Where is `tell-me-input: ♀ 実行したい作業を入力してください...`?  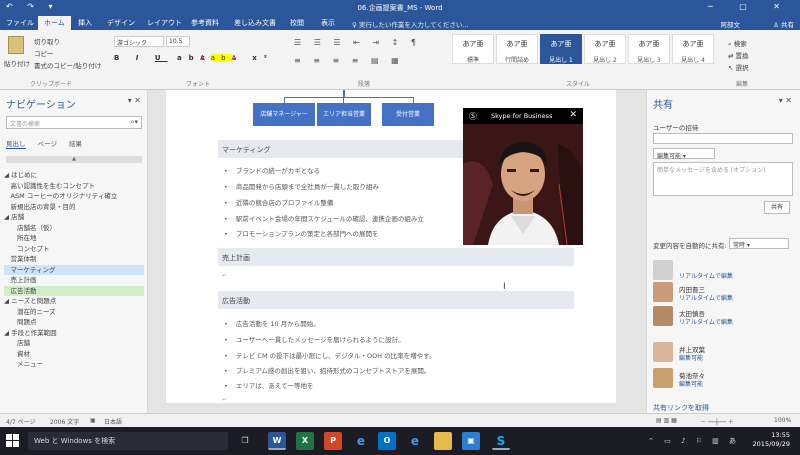 tell-me-input: ♀ 実行したい作業を入力してください... is located at coordinates (410, 24).